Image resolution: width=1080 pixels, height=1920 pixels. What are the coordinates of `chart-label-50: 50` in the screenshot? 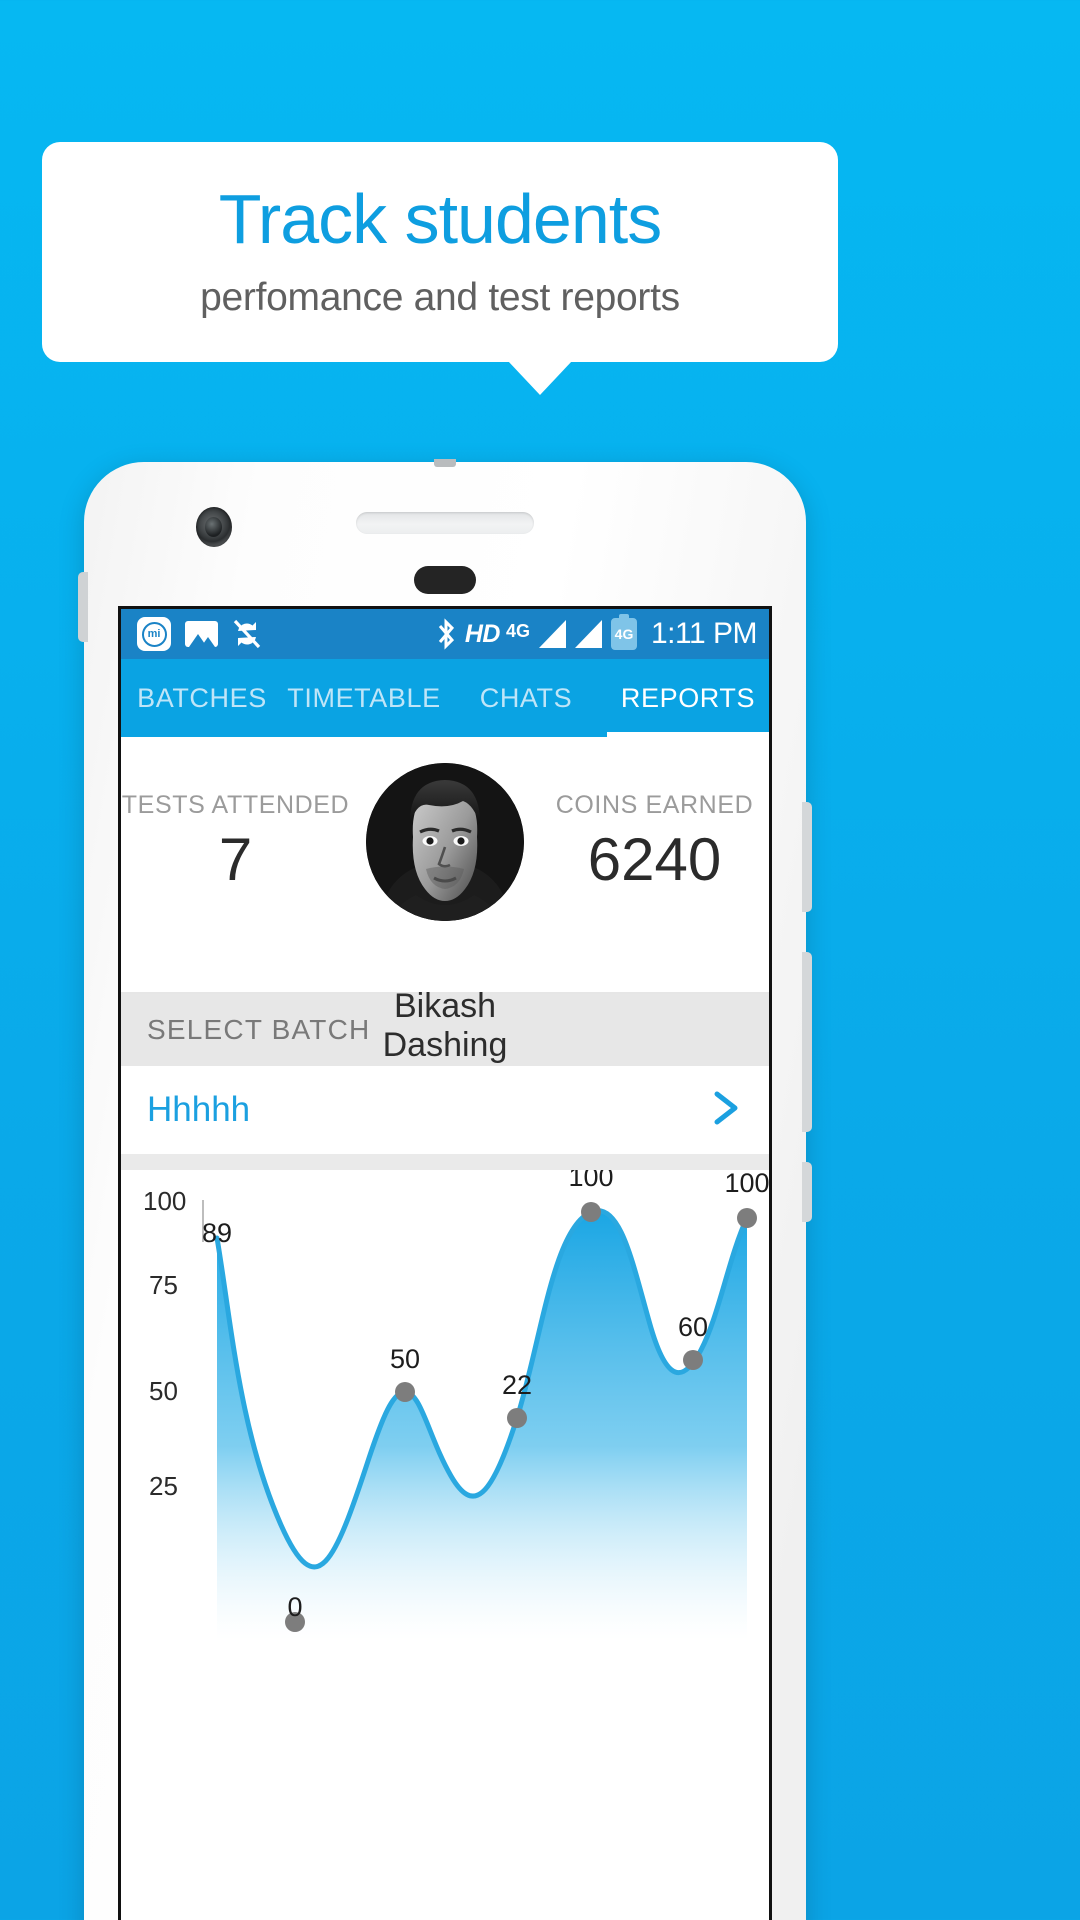 It's located at (405, 1359).